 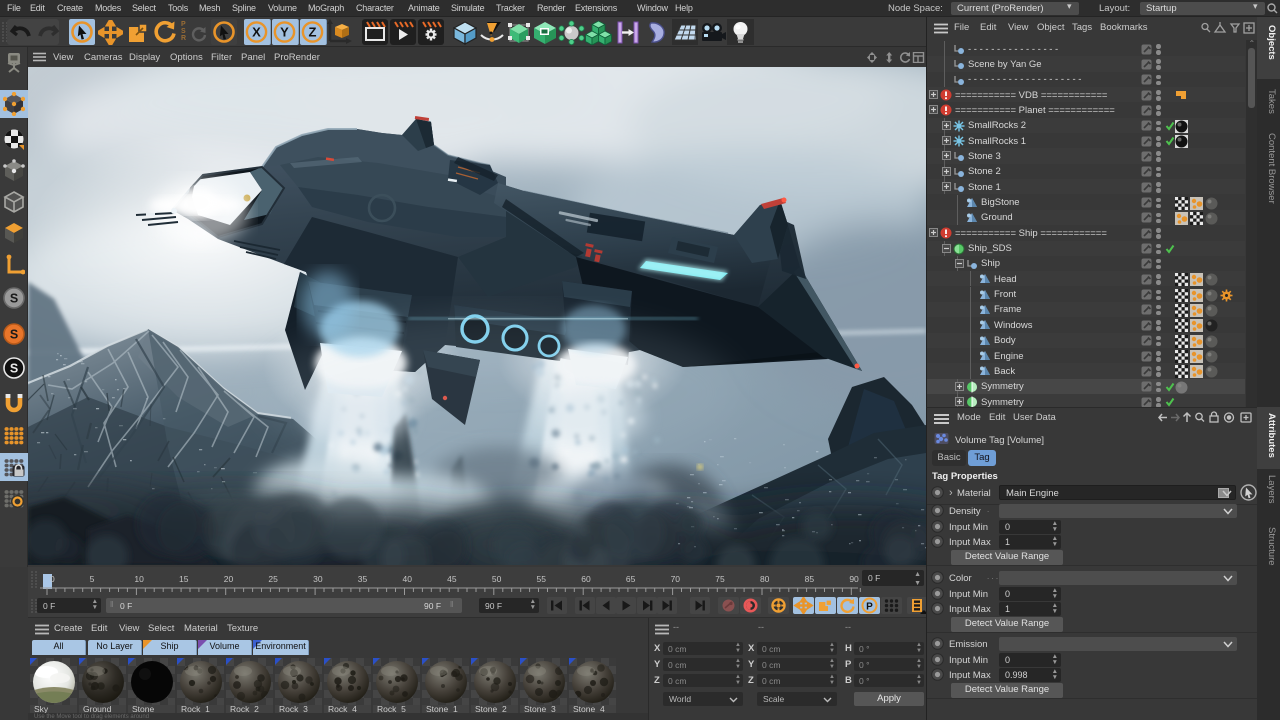 I want to click on svg-text: P, so click(x=869, y=607).